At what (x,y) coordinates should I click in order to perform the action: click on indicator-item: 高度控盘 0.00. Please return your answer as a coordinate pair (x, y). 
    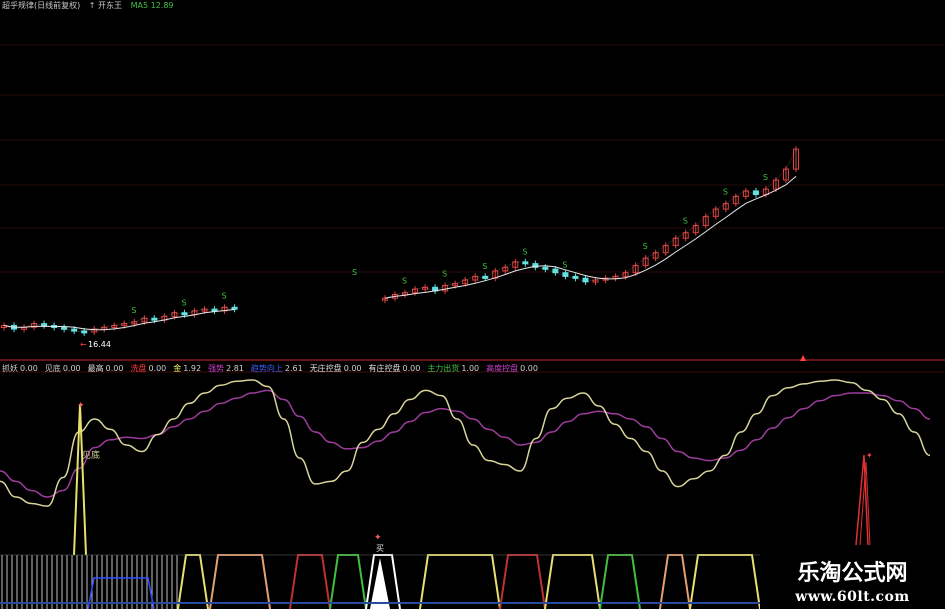
    Looking at the image, I should click on (512, 368).